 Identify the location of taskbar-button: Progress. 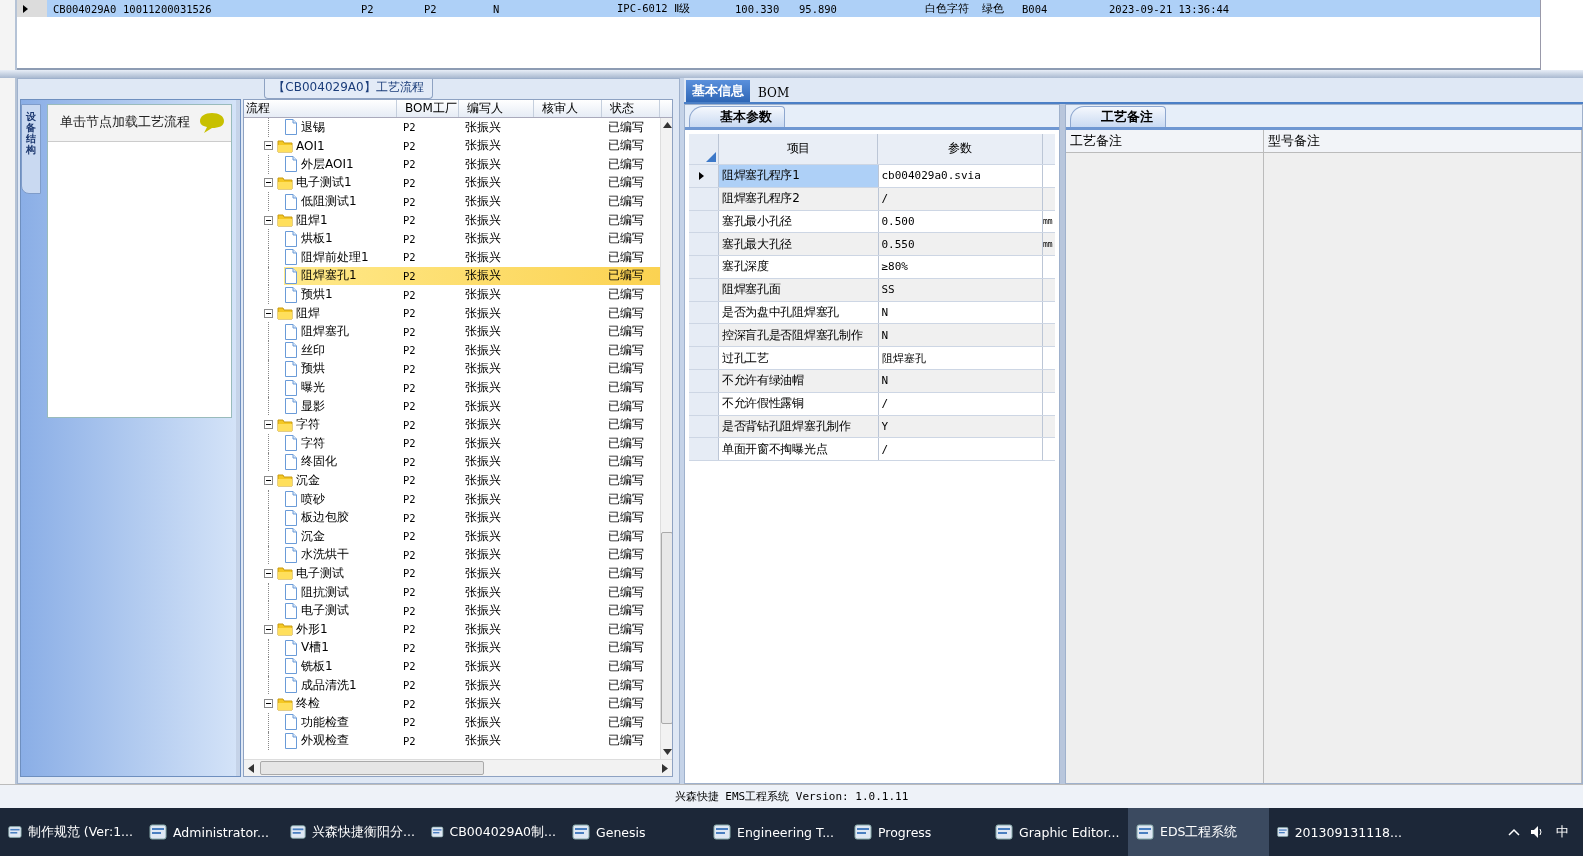
(916, 832).